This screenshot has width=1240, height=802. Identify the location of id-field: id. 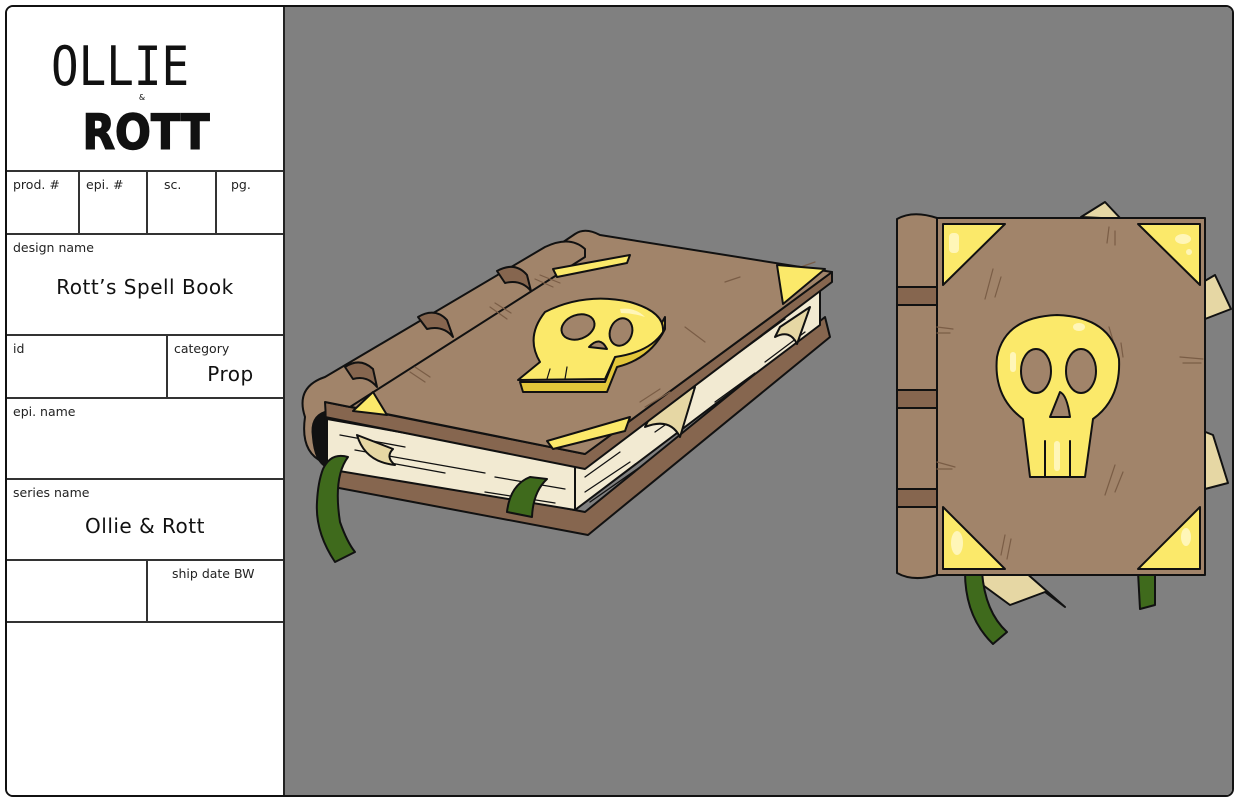
(86, 366).